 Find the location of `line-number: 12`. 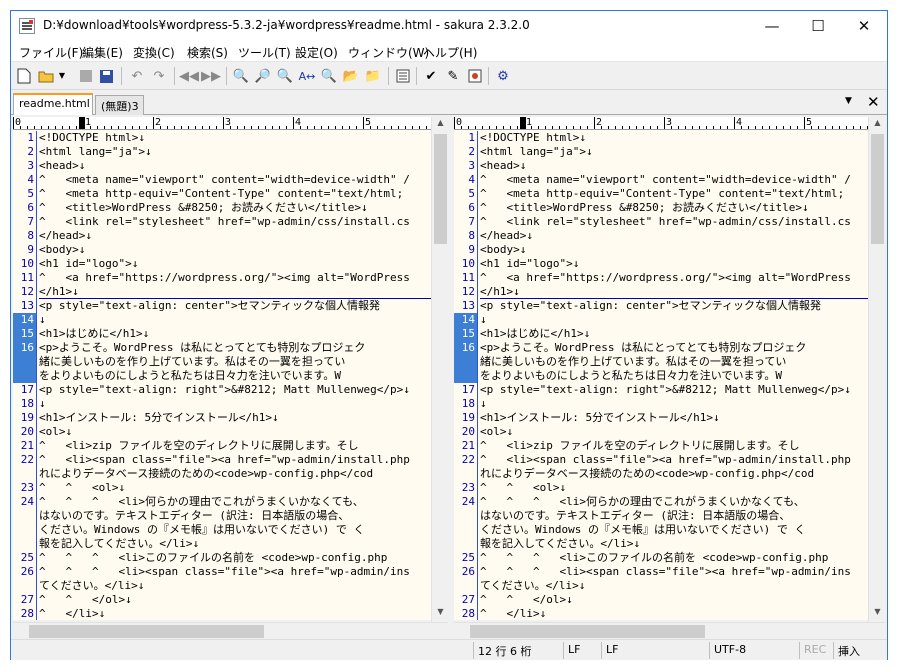

line-number: 12 is located at coordinates (465, 292).